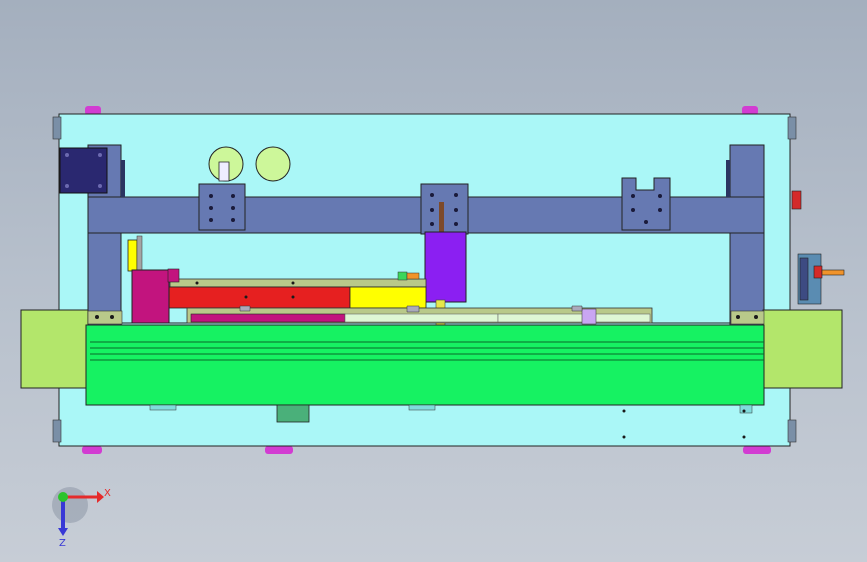 This screenshot has height=562, width=867. Describe the element at coordinates (259, 297) in the screenshot. I see `slide-red-bar` at that location.